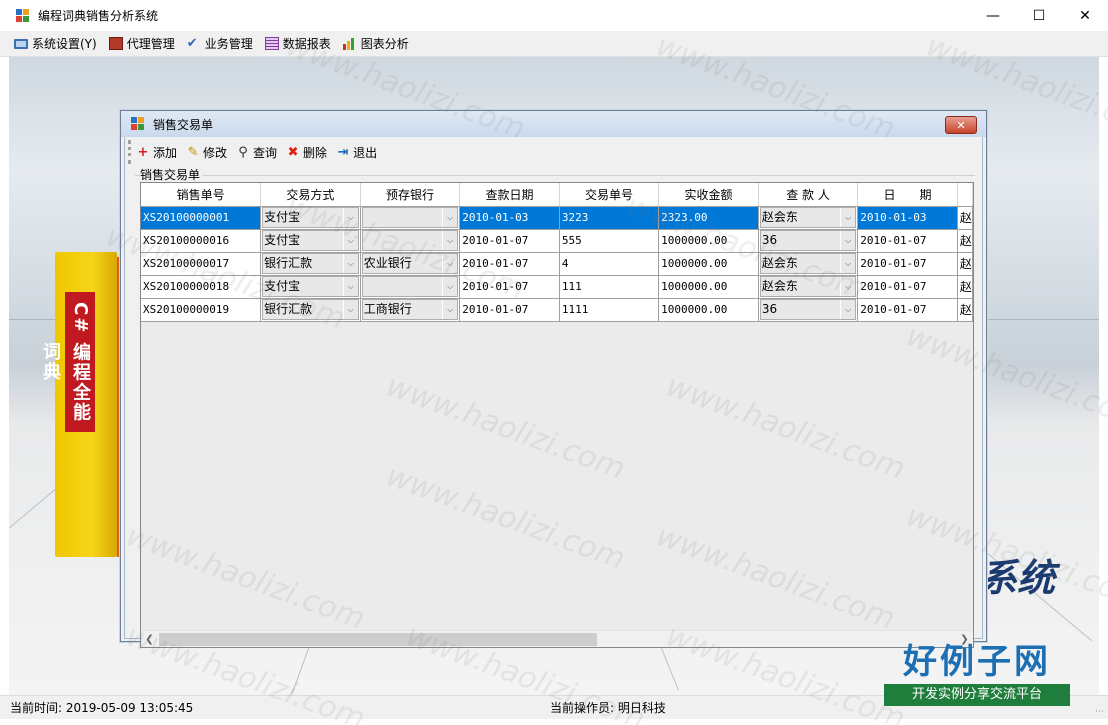 The height and width of the screenshot is (725, 1108). Describe the element at coordinates (201, 310) in the screenshot. I see `cell-order-id: XS20100000019` at that location.